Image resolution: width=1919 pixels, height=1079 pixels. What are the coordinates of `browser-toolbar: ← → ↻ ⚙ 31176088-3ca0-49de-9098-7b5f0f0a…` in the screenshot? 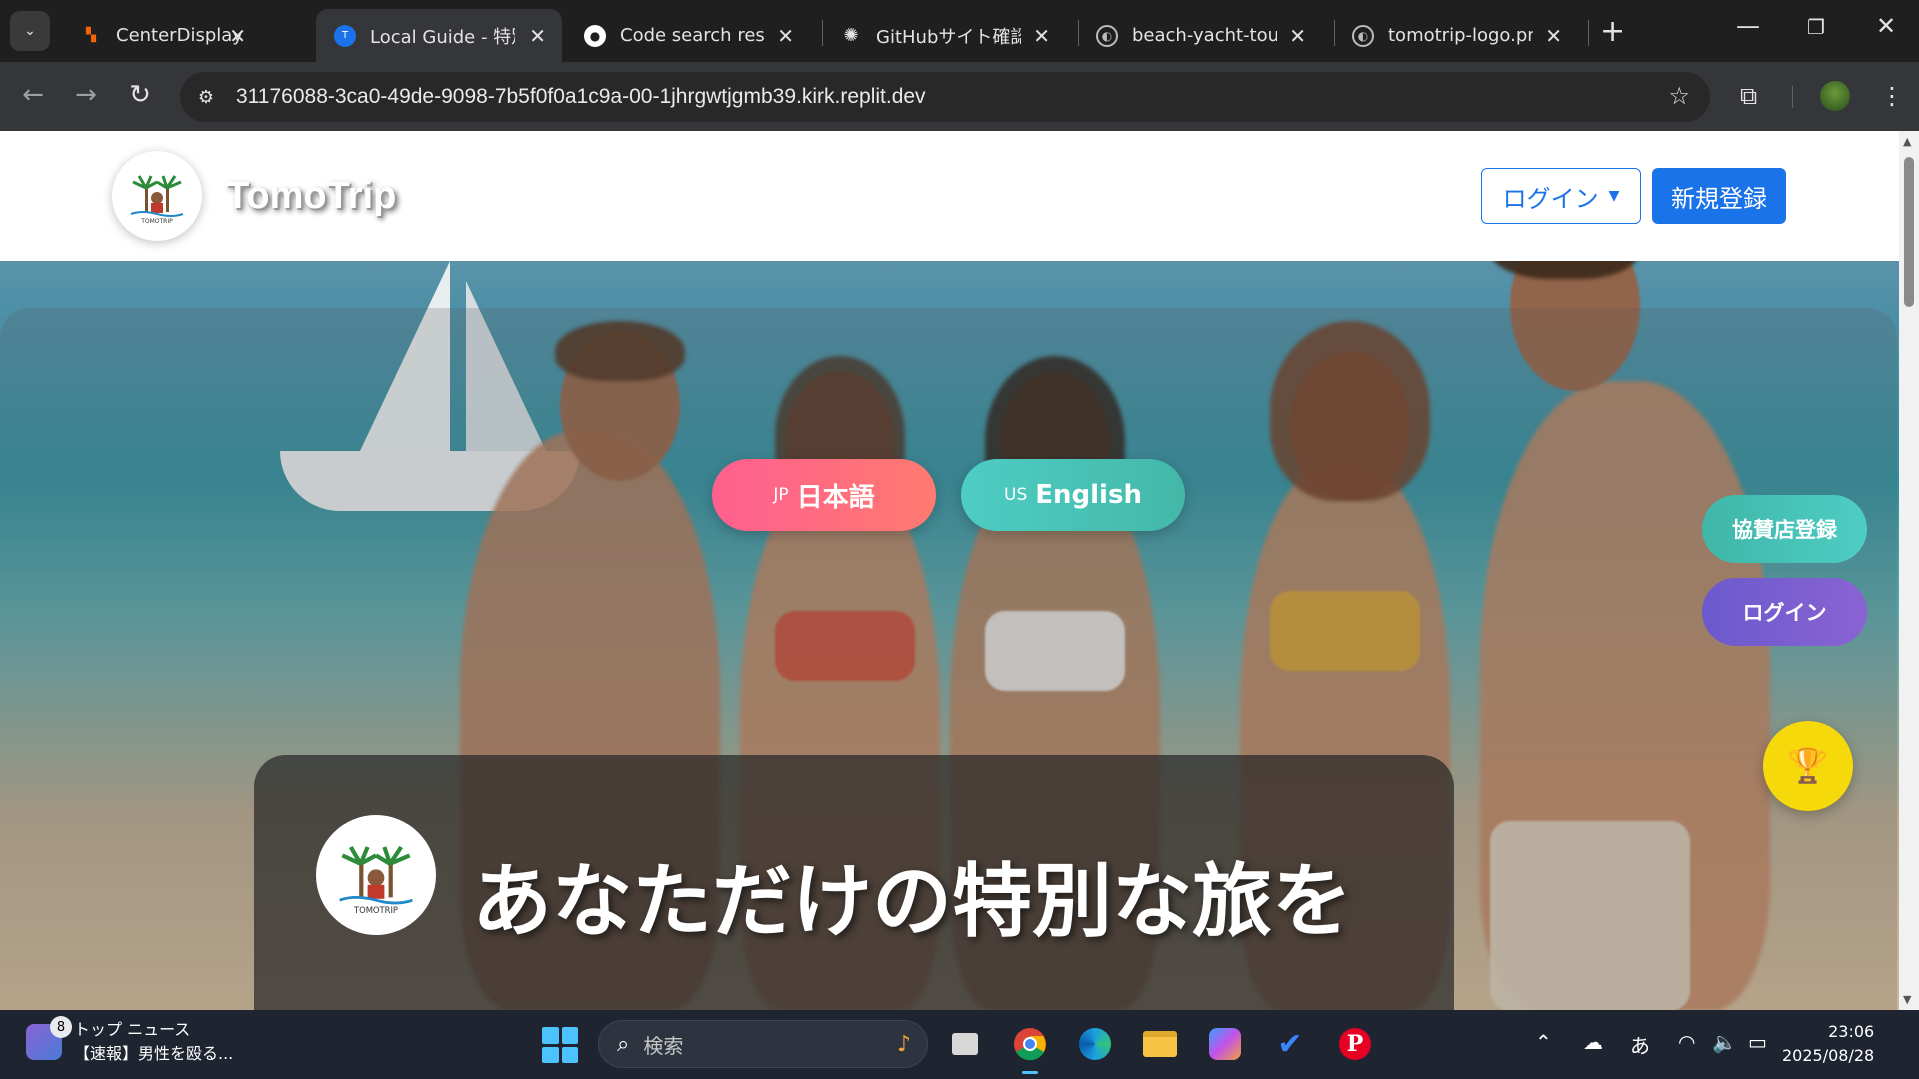 It's located at (959, 96).